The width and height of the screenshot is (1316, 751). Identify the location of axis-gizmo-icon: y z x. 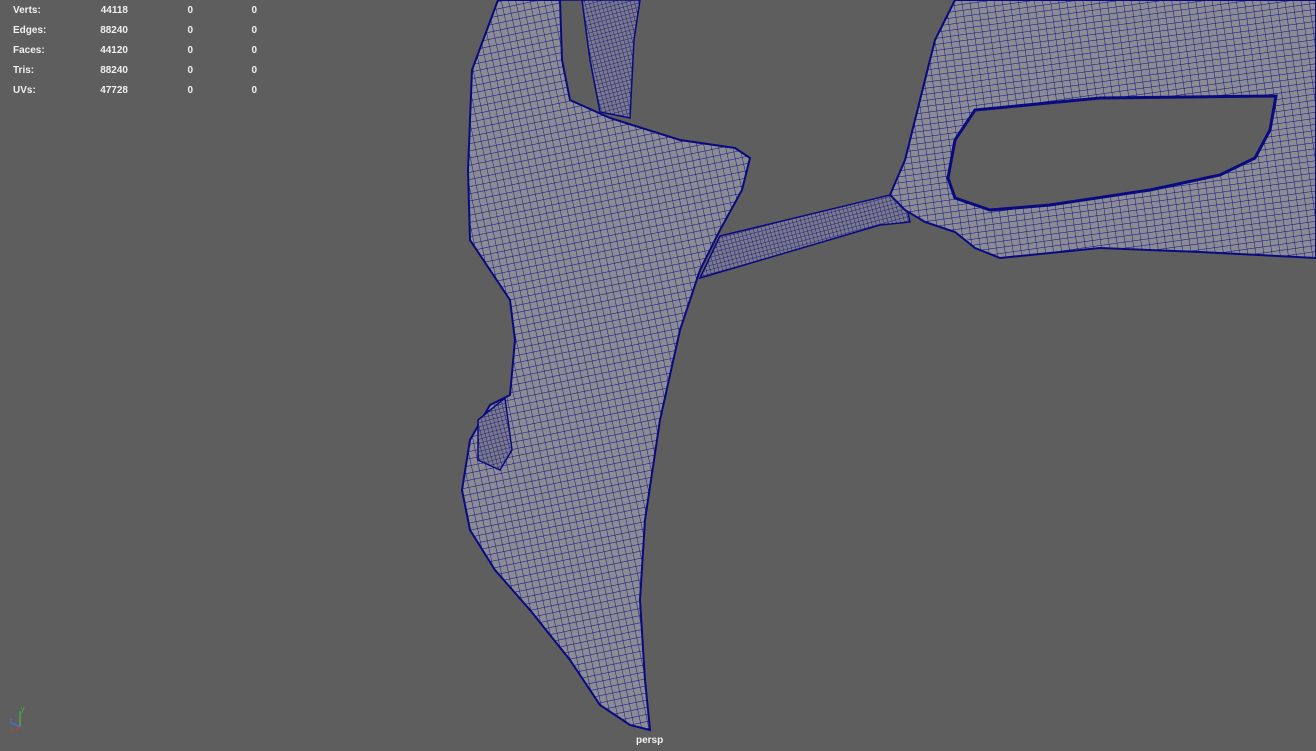
(17, 719).